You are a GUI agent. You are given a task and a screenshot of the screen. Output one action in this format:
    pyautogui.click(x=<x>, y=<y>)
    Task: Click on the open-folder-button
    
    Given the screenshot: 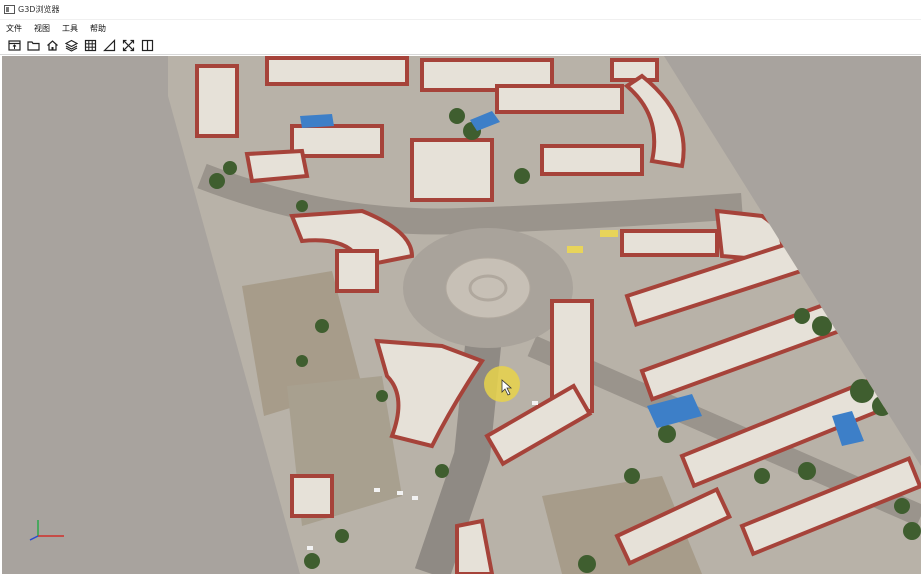 What is the action you would take?
    pyautogui.click(x=33, y=45)
    